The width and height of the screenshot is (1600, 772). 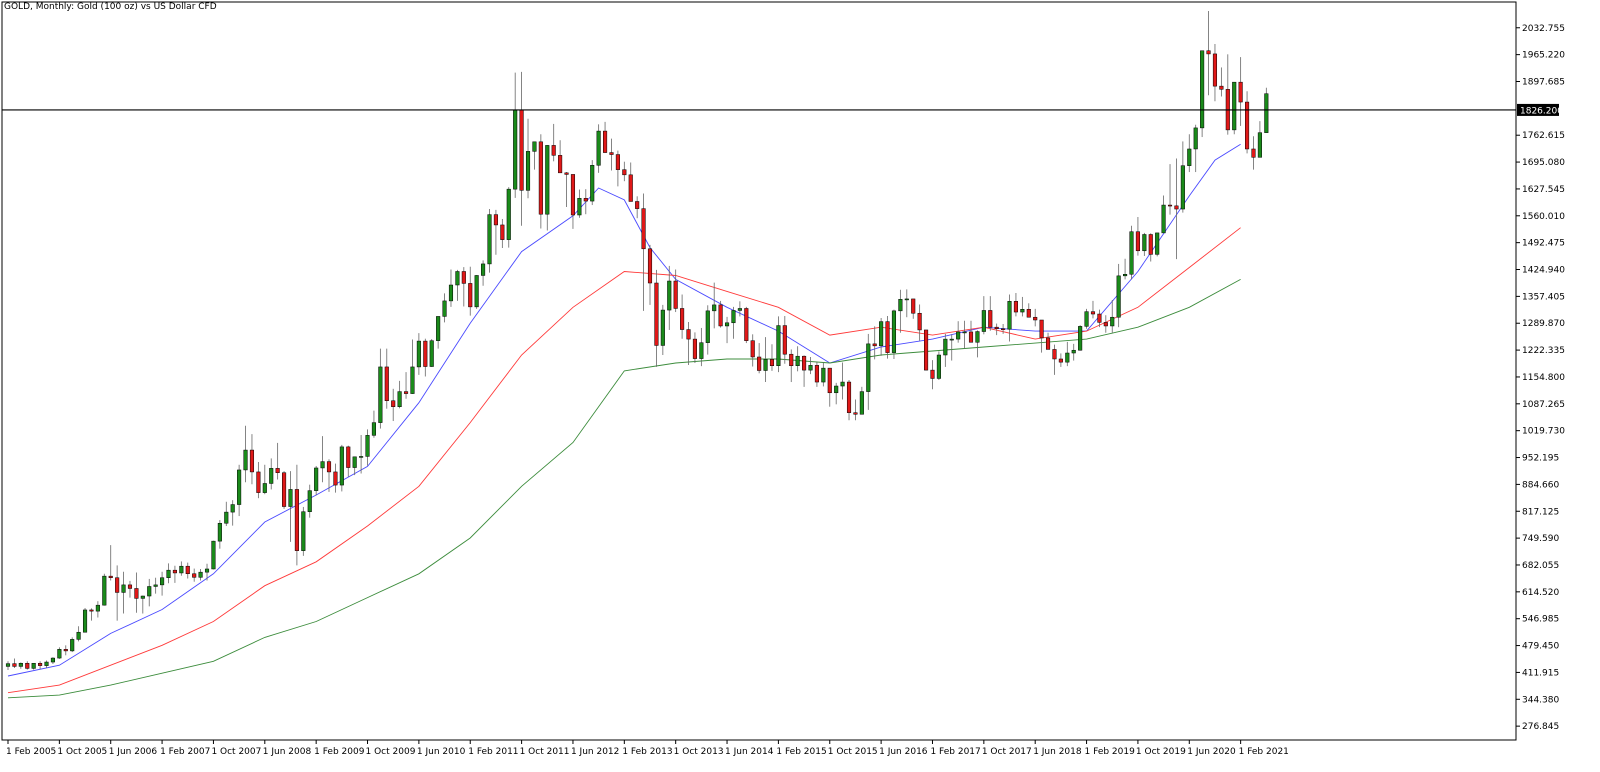 I want to click on y-tick-label: 1897.685, so click(x=1543, y=82).